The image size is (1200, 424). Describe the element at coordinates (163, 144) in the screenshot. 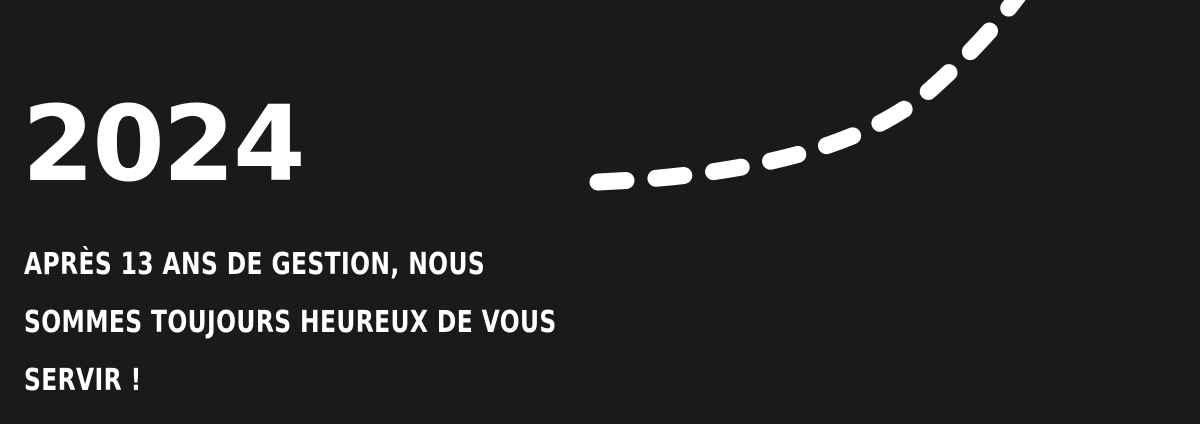

I see `year-heading: 2024` at that location.